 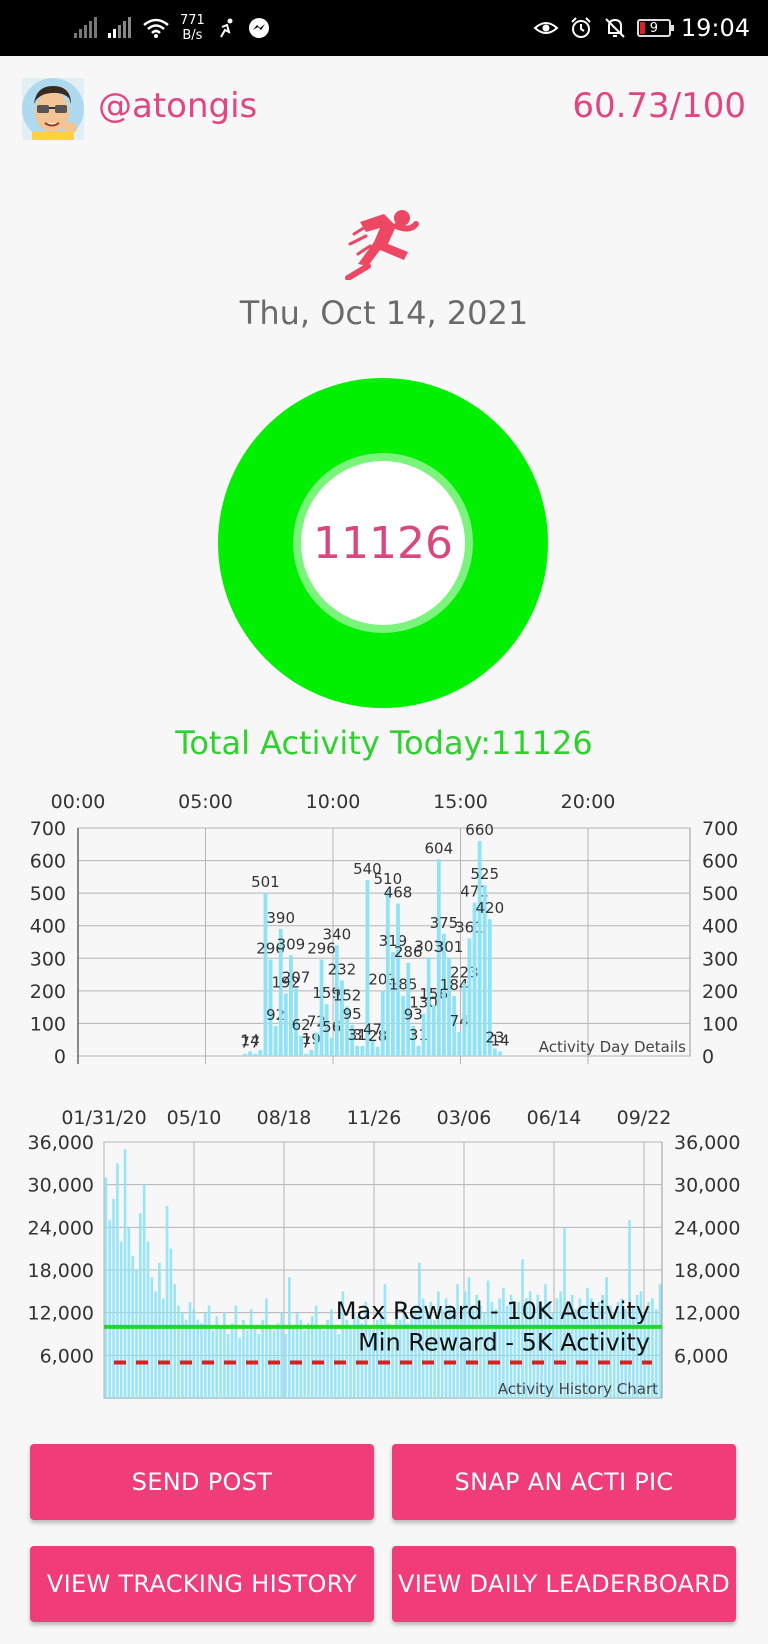 What do you see at coordinates (119, 27) in the screenshot?
I see `cell-signal-2-icon` at bounding box center [119, 27].